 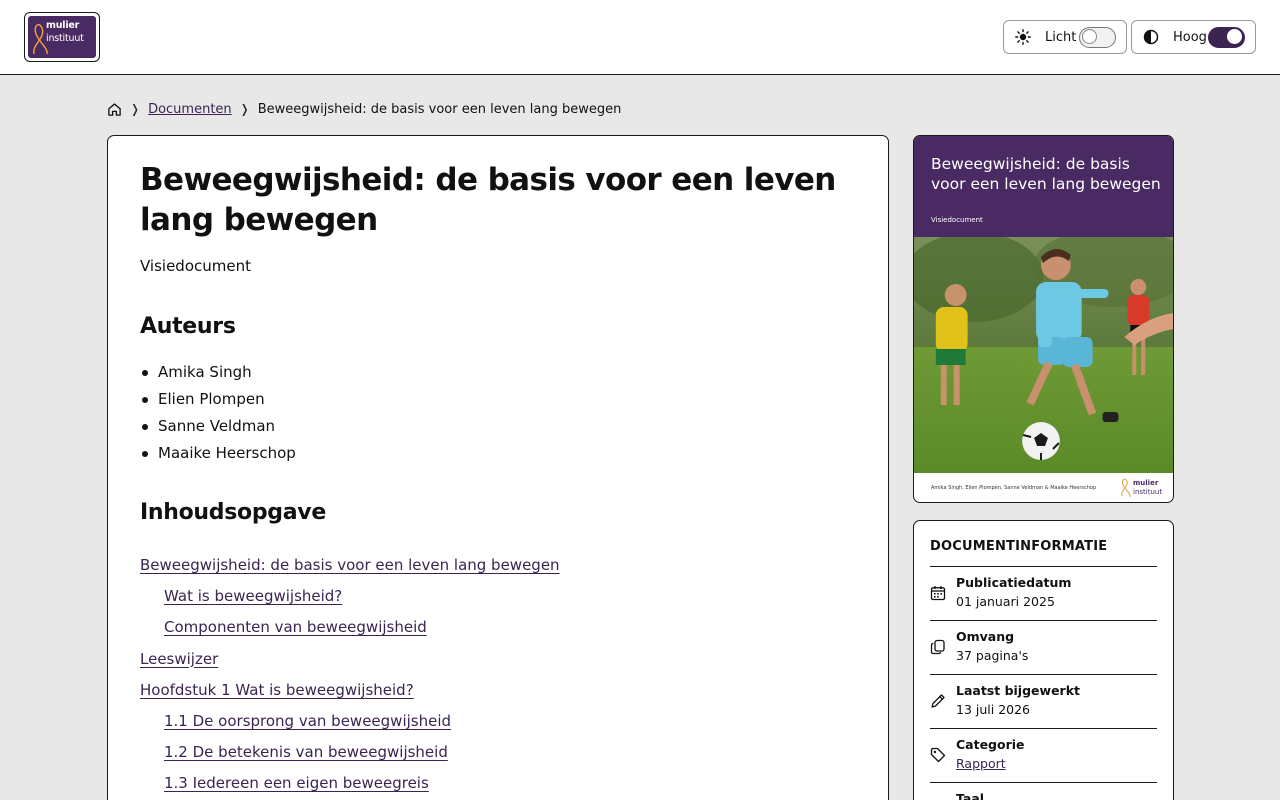 I want to click on home-icon, so click(x=114, y=109).